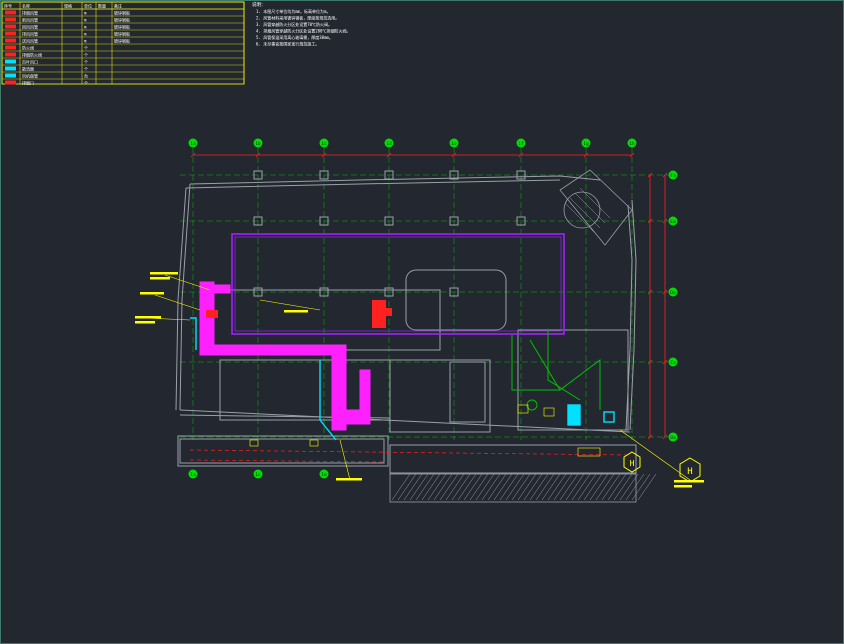 This screenshot has height=644, width=844. What do you see at coordinates (28, 48) in the screenshot?
I see `legend-row-name: 防火阀` at bounding box center [28, 48].